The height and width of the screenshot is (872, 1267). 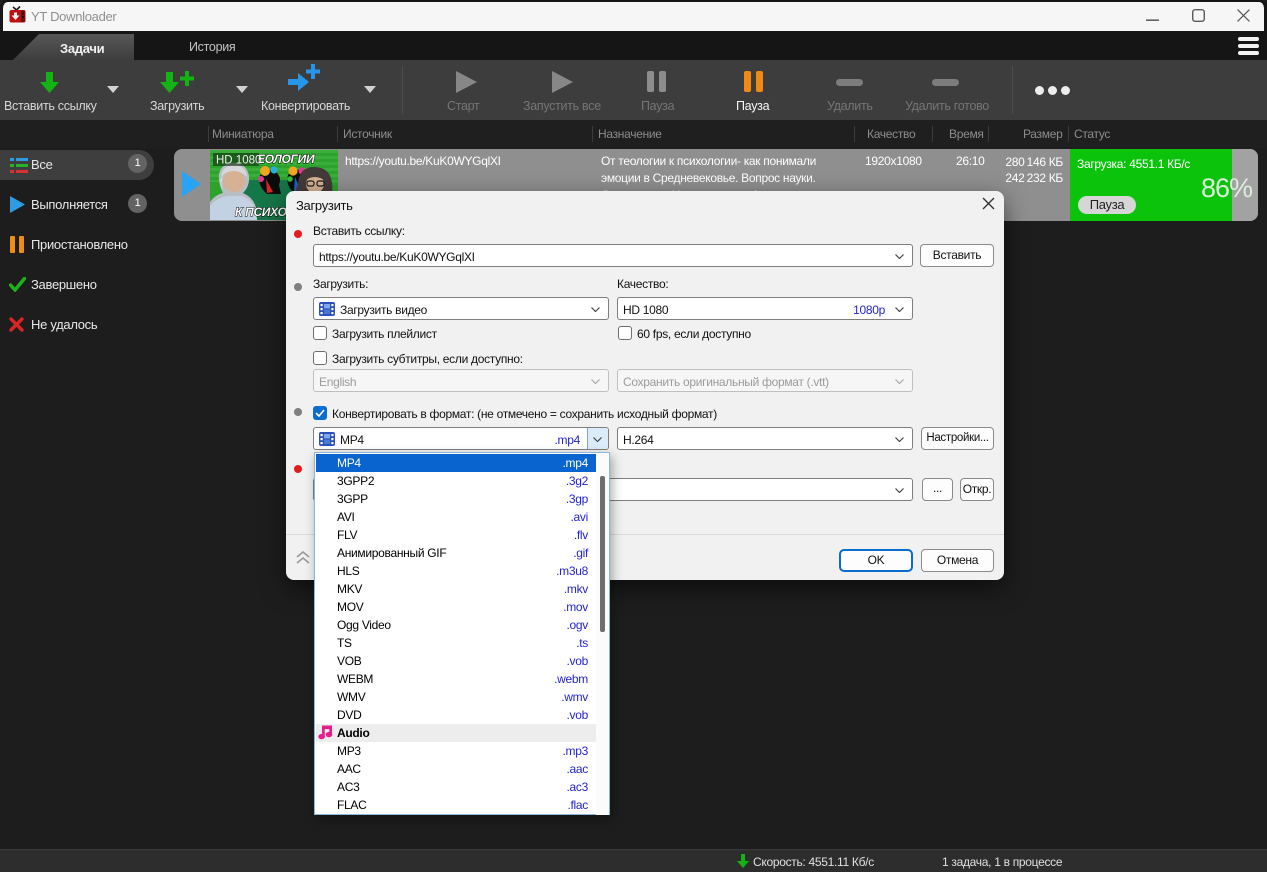 What do you see at coordinates (238, 161) in the screenshot?
I see `svg-text: HD 1080` at bounding box center [238, 161].